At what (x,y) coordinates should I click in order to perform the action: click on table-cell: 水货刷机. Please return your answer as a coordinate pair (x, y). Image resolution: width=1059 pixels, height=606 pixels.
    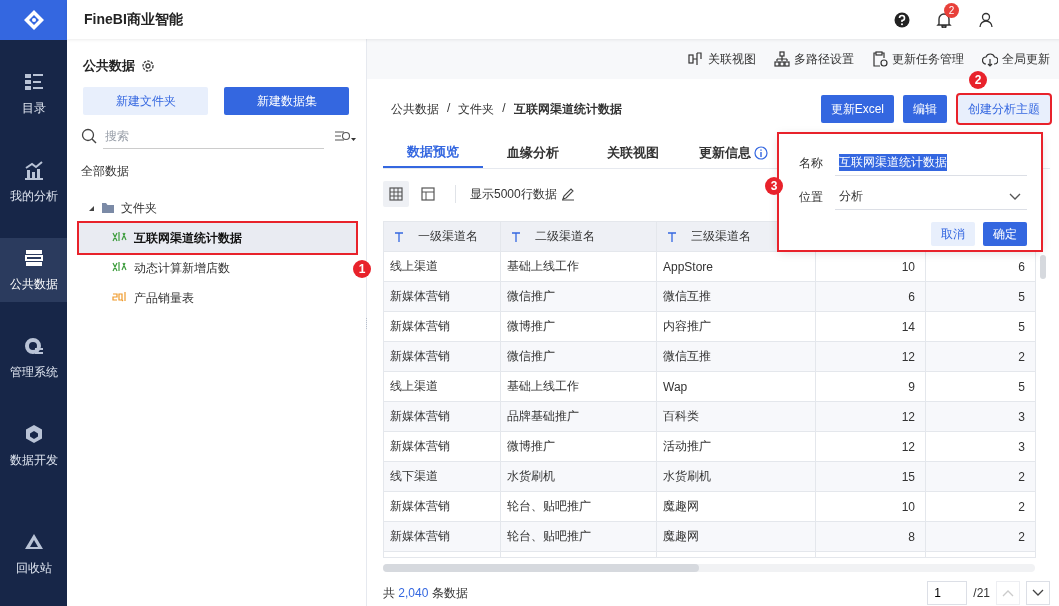
    Looking at the image, I should click on (736, 476).